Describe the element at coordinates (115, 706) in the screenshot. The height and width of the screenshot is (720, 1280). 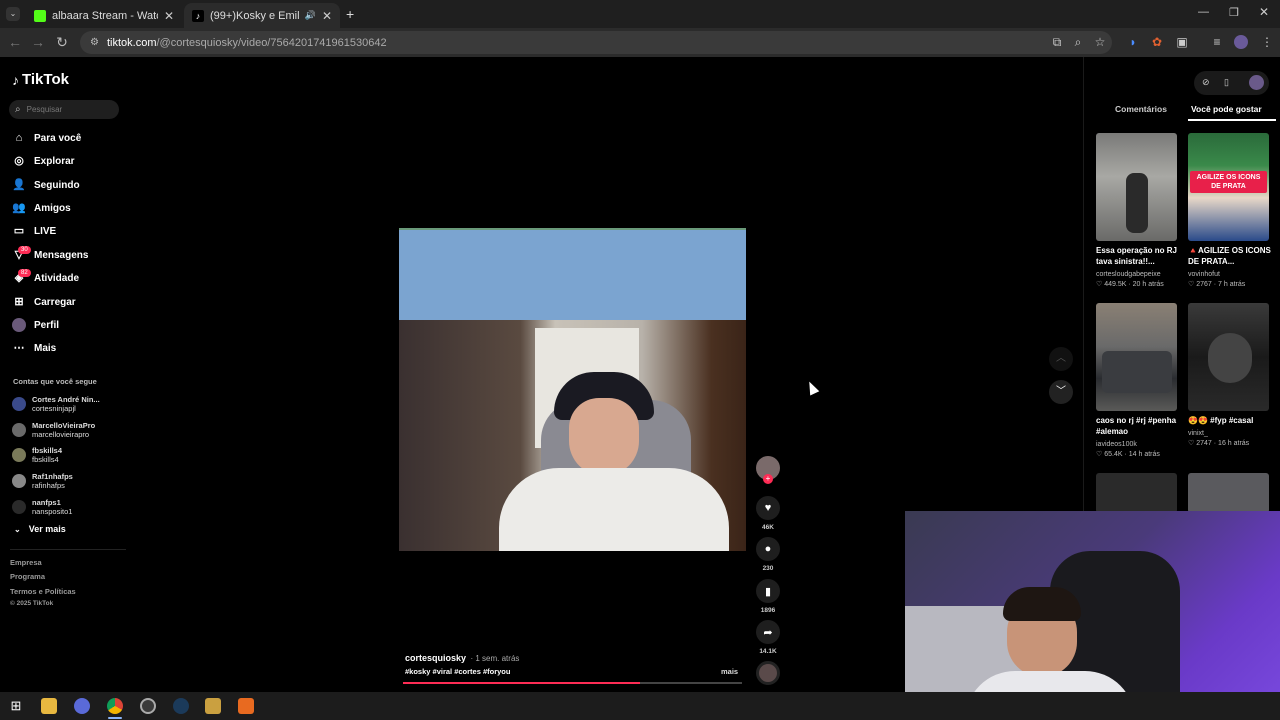
I see `chrome-icon` at that location.